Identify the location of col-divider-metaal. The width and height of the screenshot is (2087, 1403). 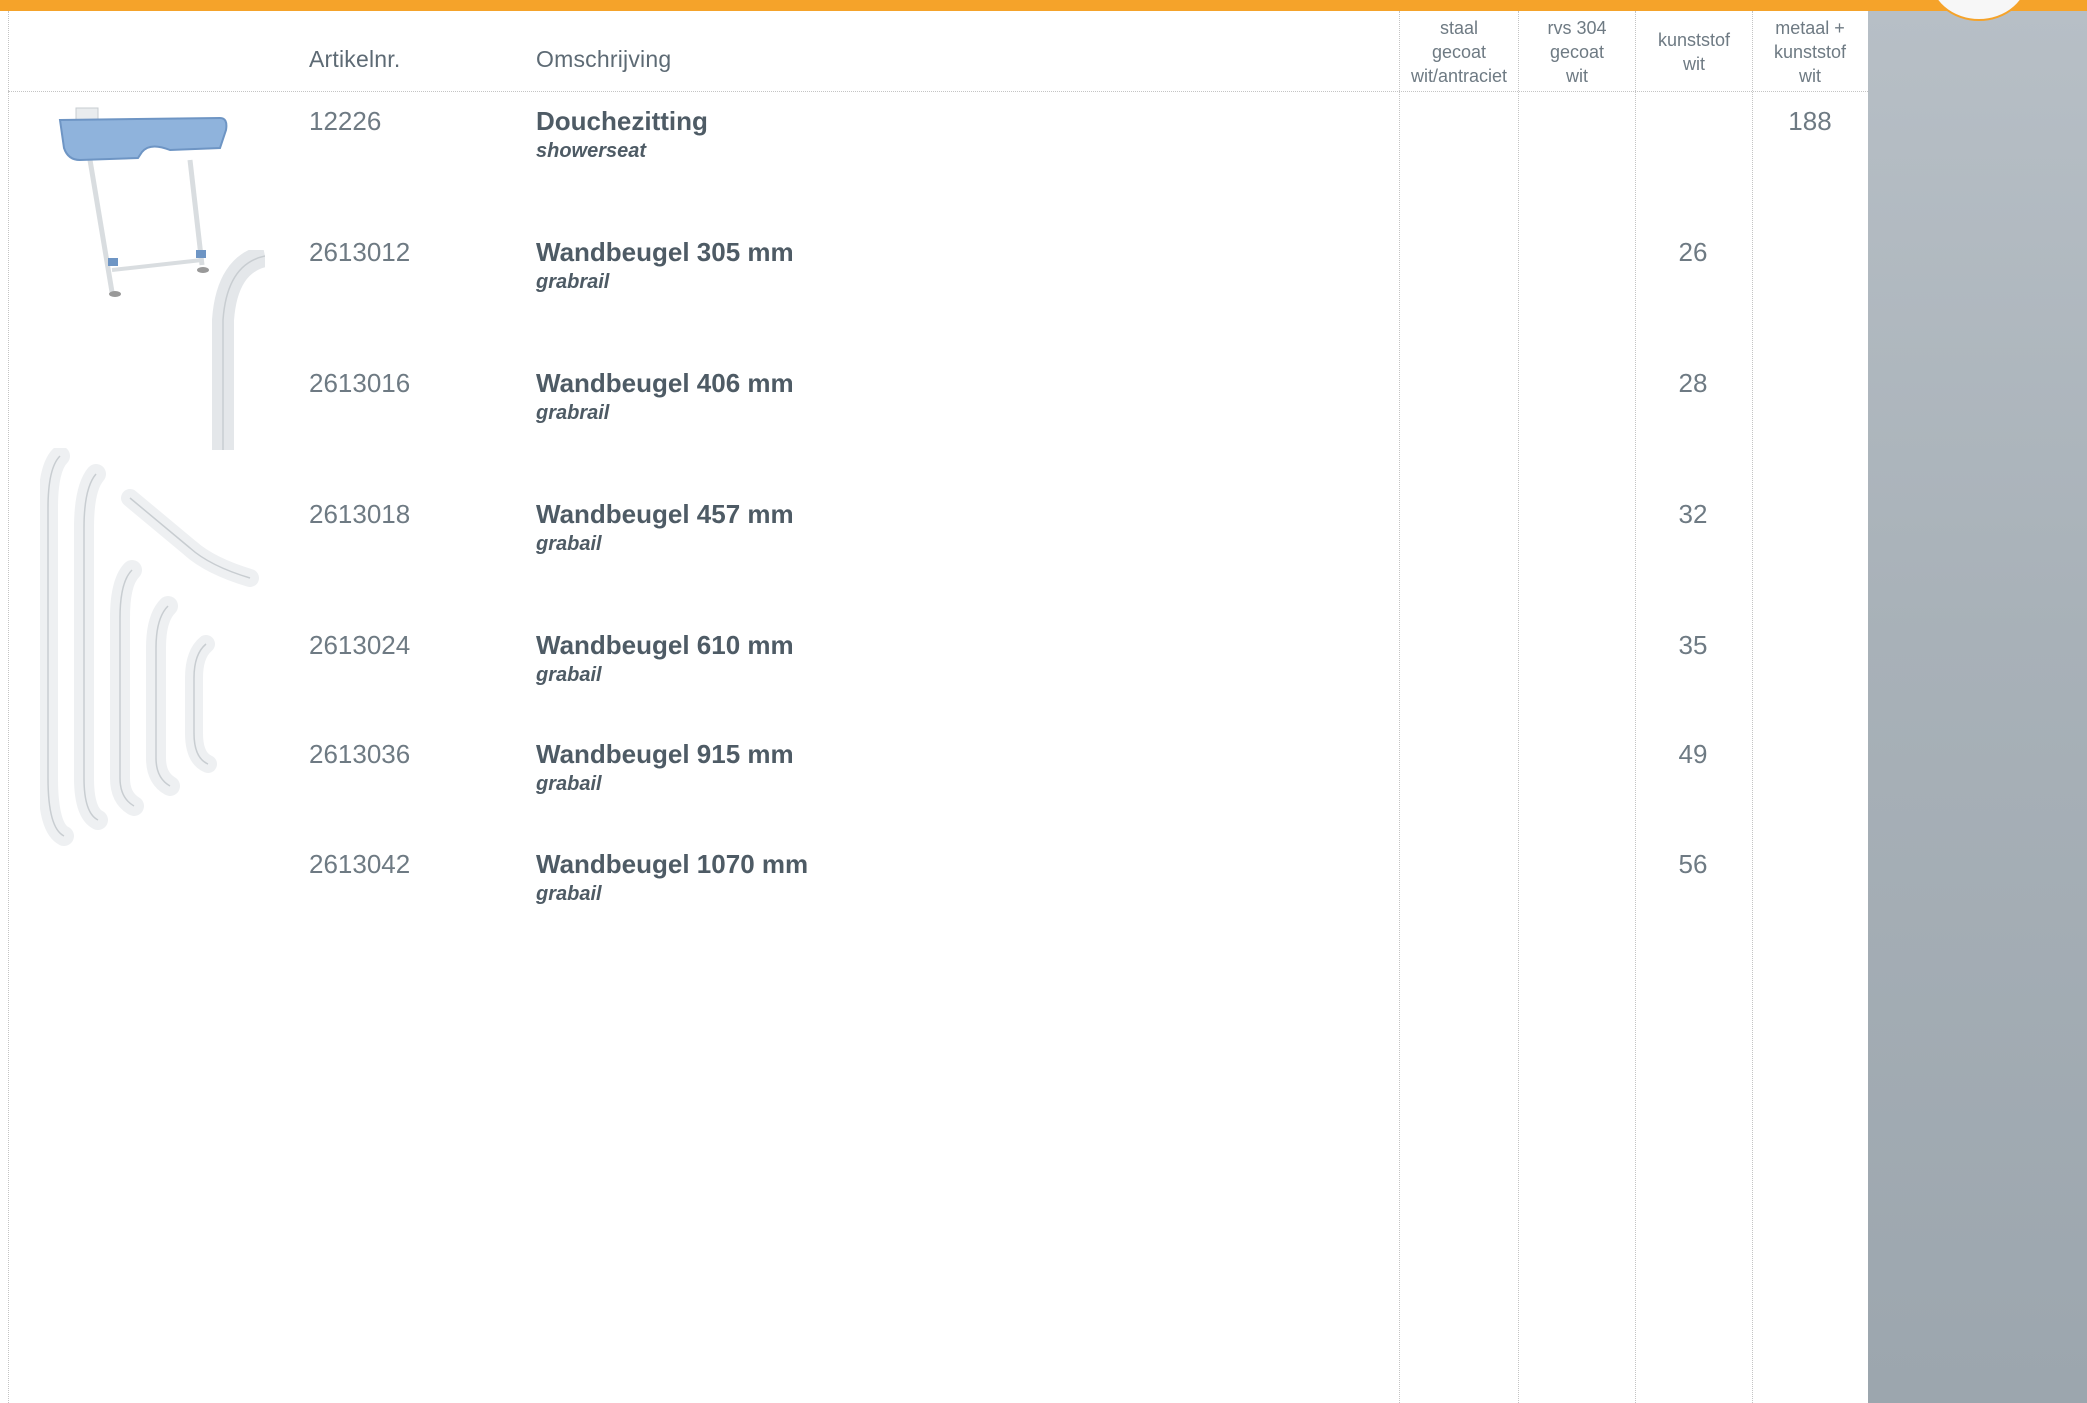
(1752, 707).